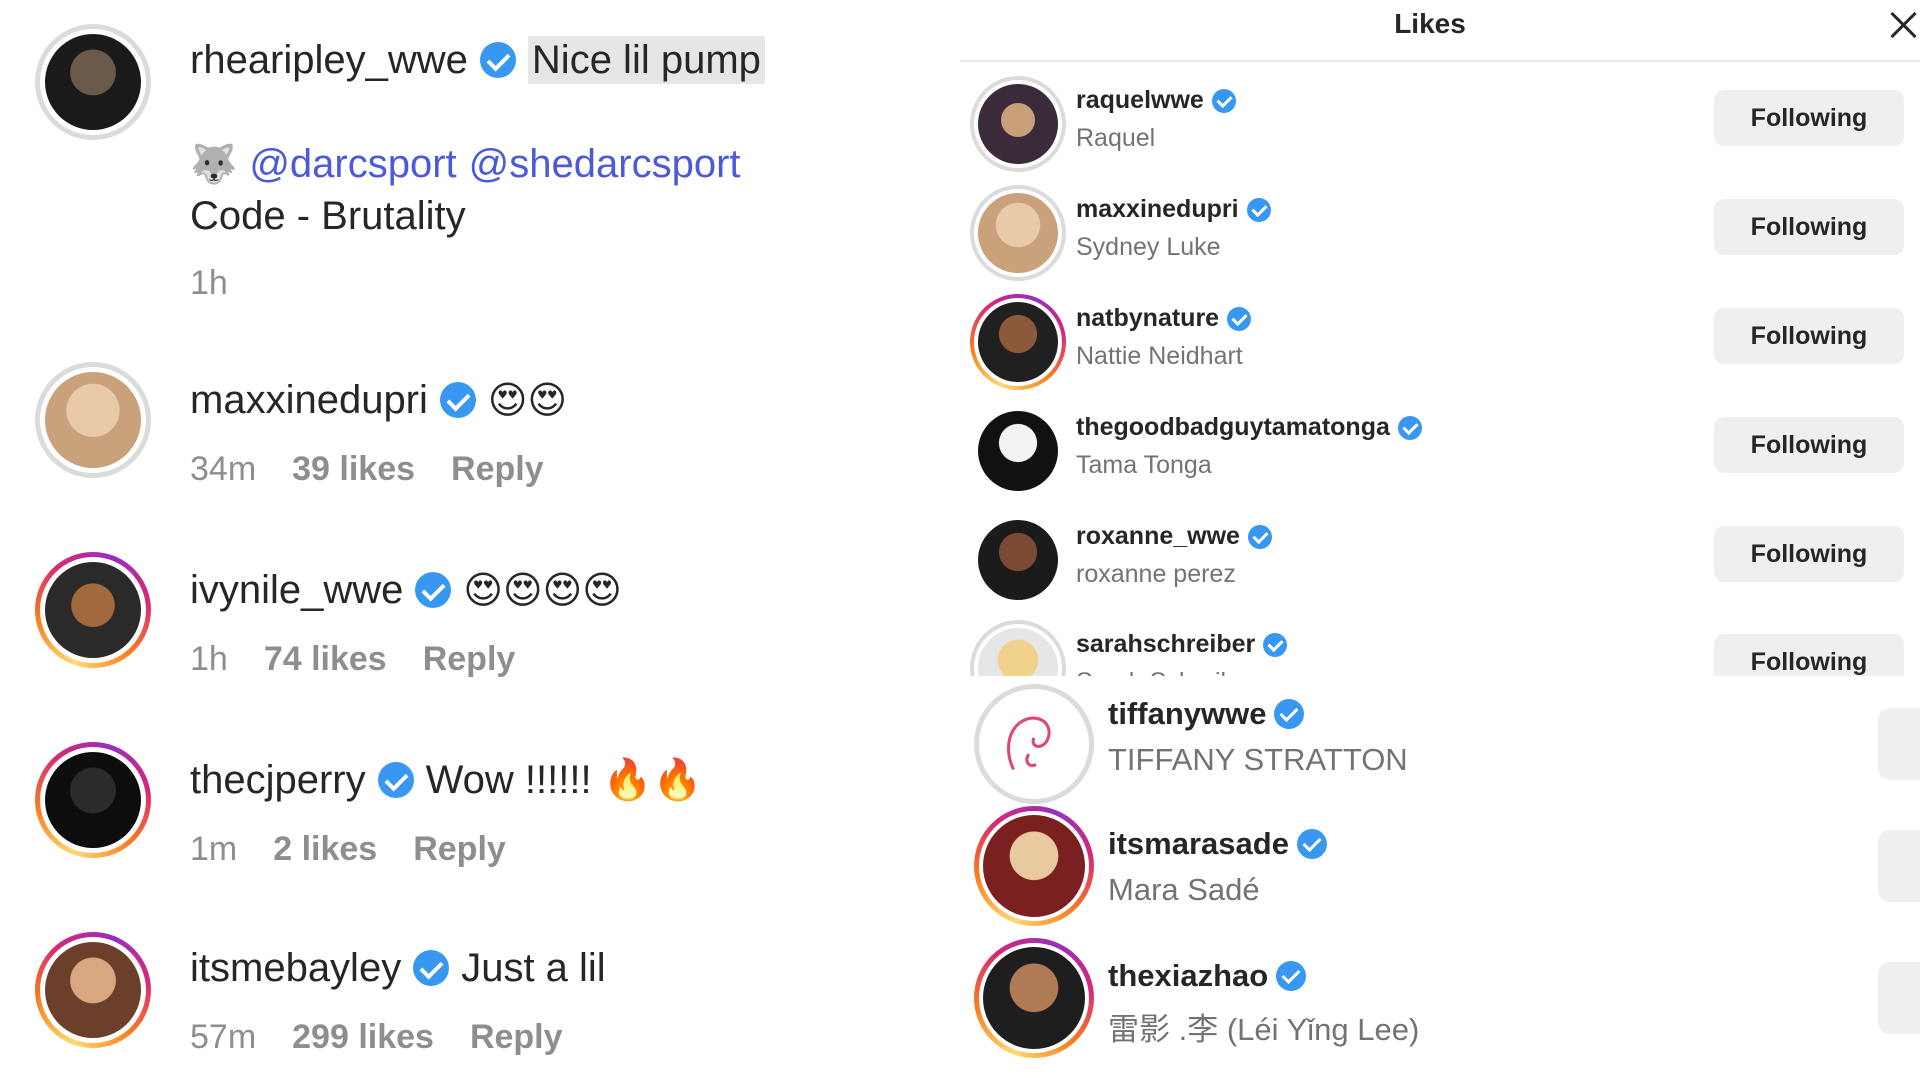 Image resolution: width=1920 pixels, height=1080 pixels. I want to click on comment-text-line: Code - Brutality, so click(328, 216).